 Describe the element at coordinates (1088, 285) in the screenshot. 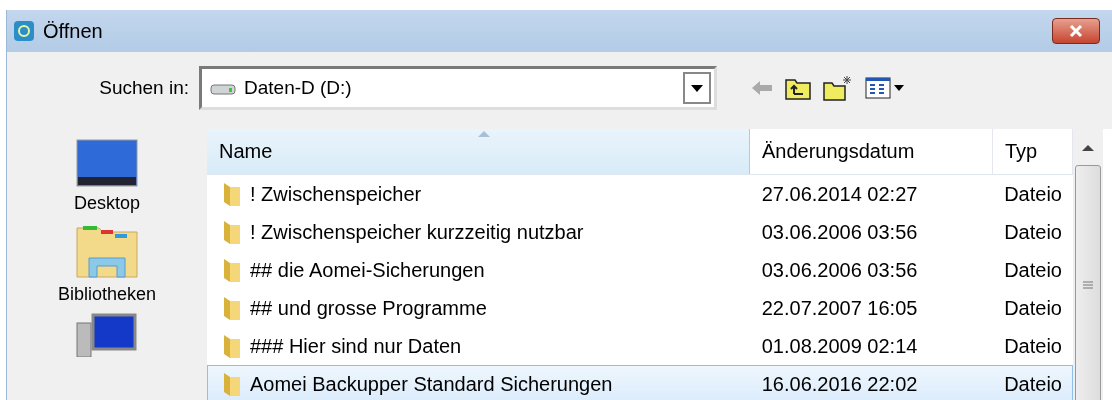

I see `grip-icon` at that location.